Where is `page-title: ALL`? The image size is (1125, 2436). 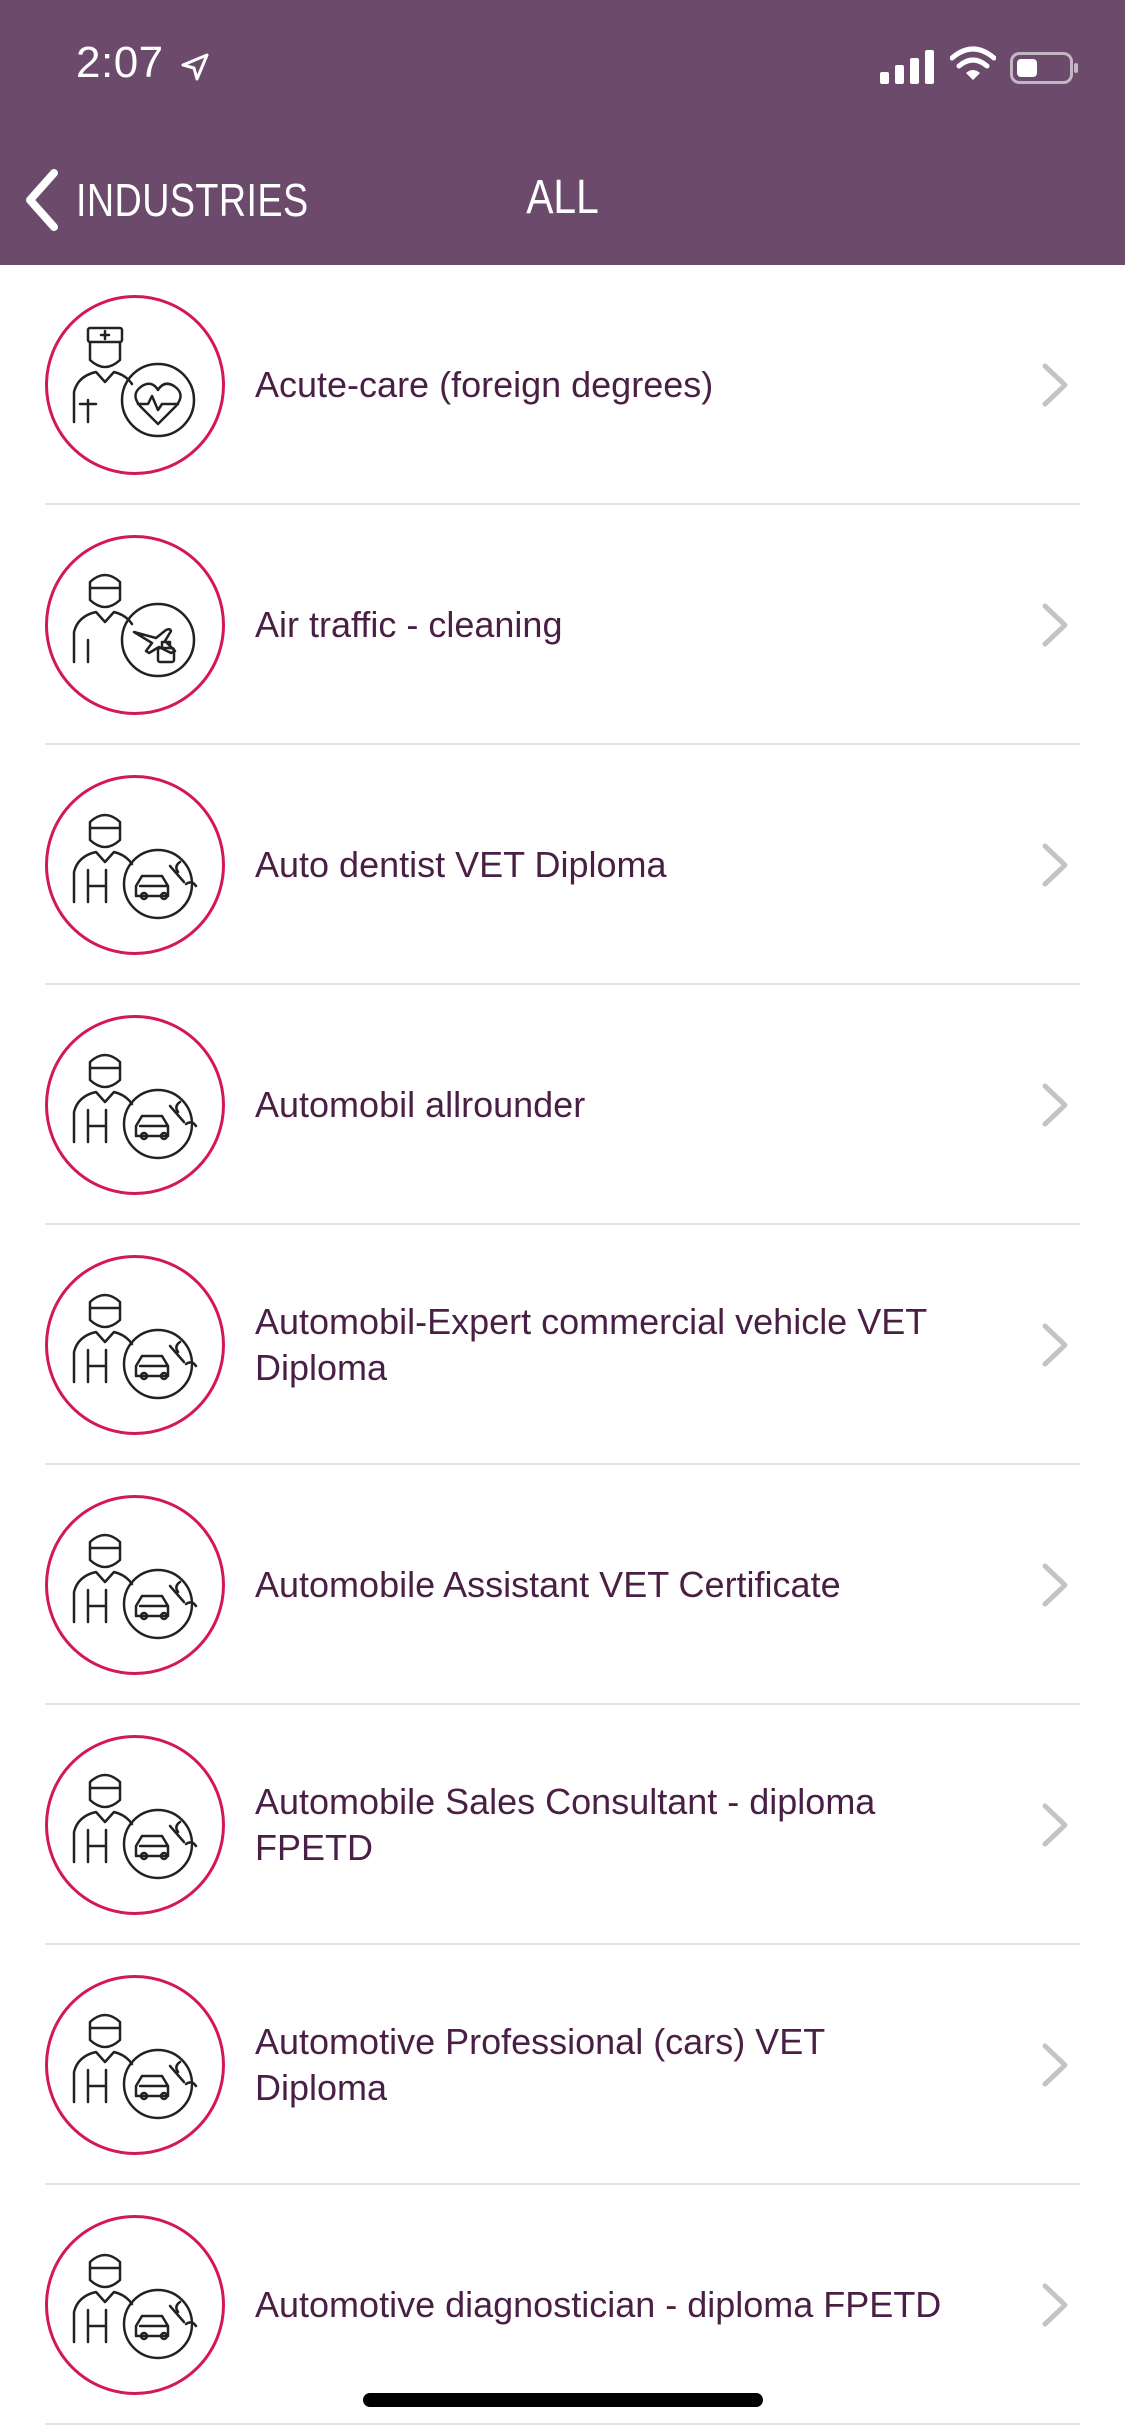 page-title: ALL is located at coordinates (562, 197).